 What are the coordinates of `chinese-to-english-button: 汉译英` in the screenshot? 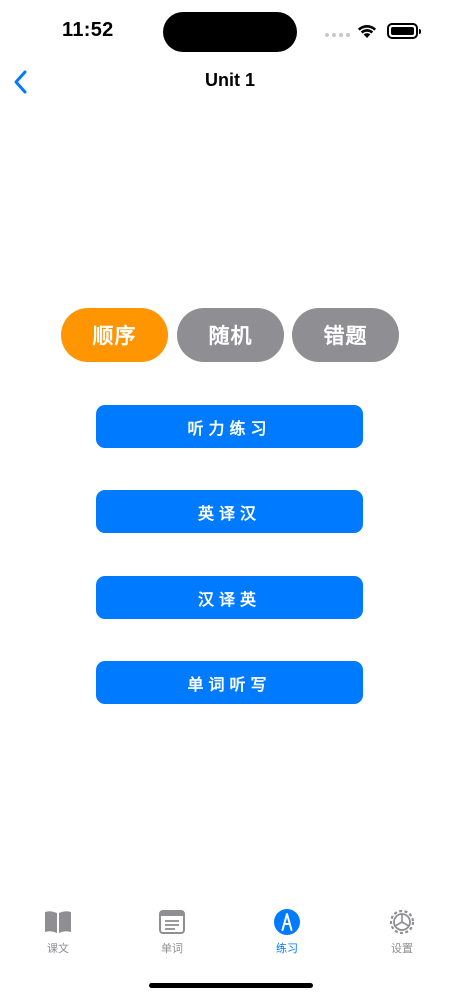 It's located at (229, 597).